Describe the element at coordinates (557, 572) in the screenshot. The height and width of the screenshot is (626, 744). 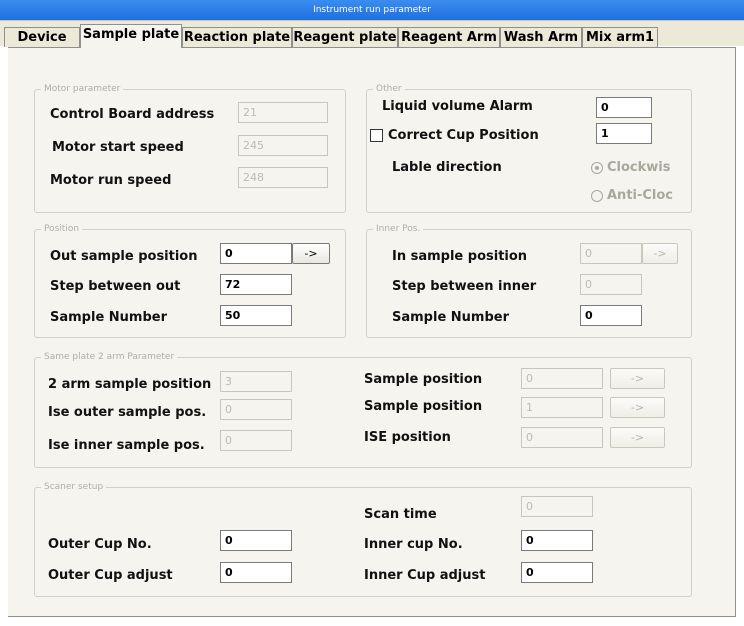
I see `inner-cup-adjust-input: 0` at that location.